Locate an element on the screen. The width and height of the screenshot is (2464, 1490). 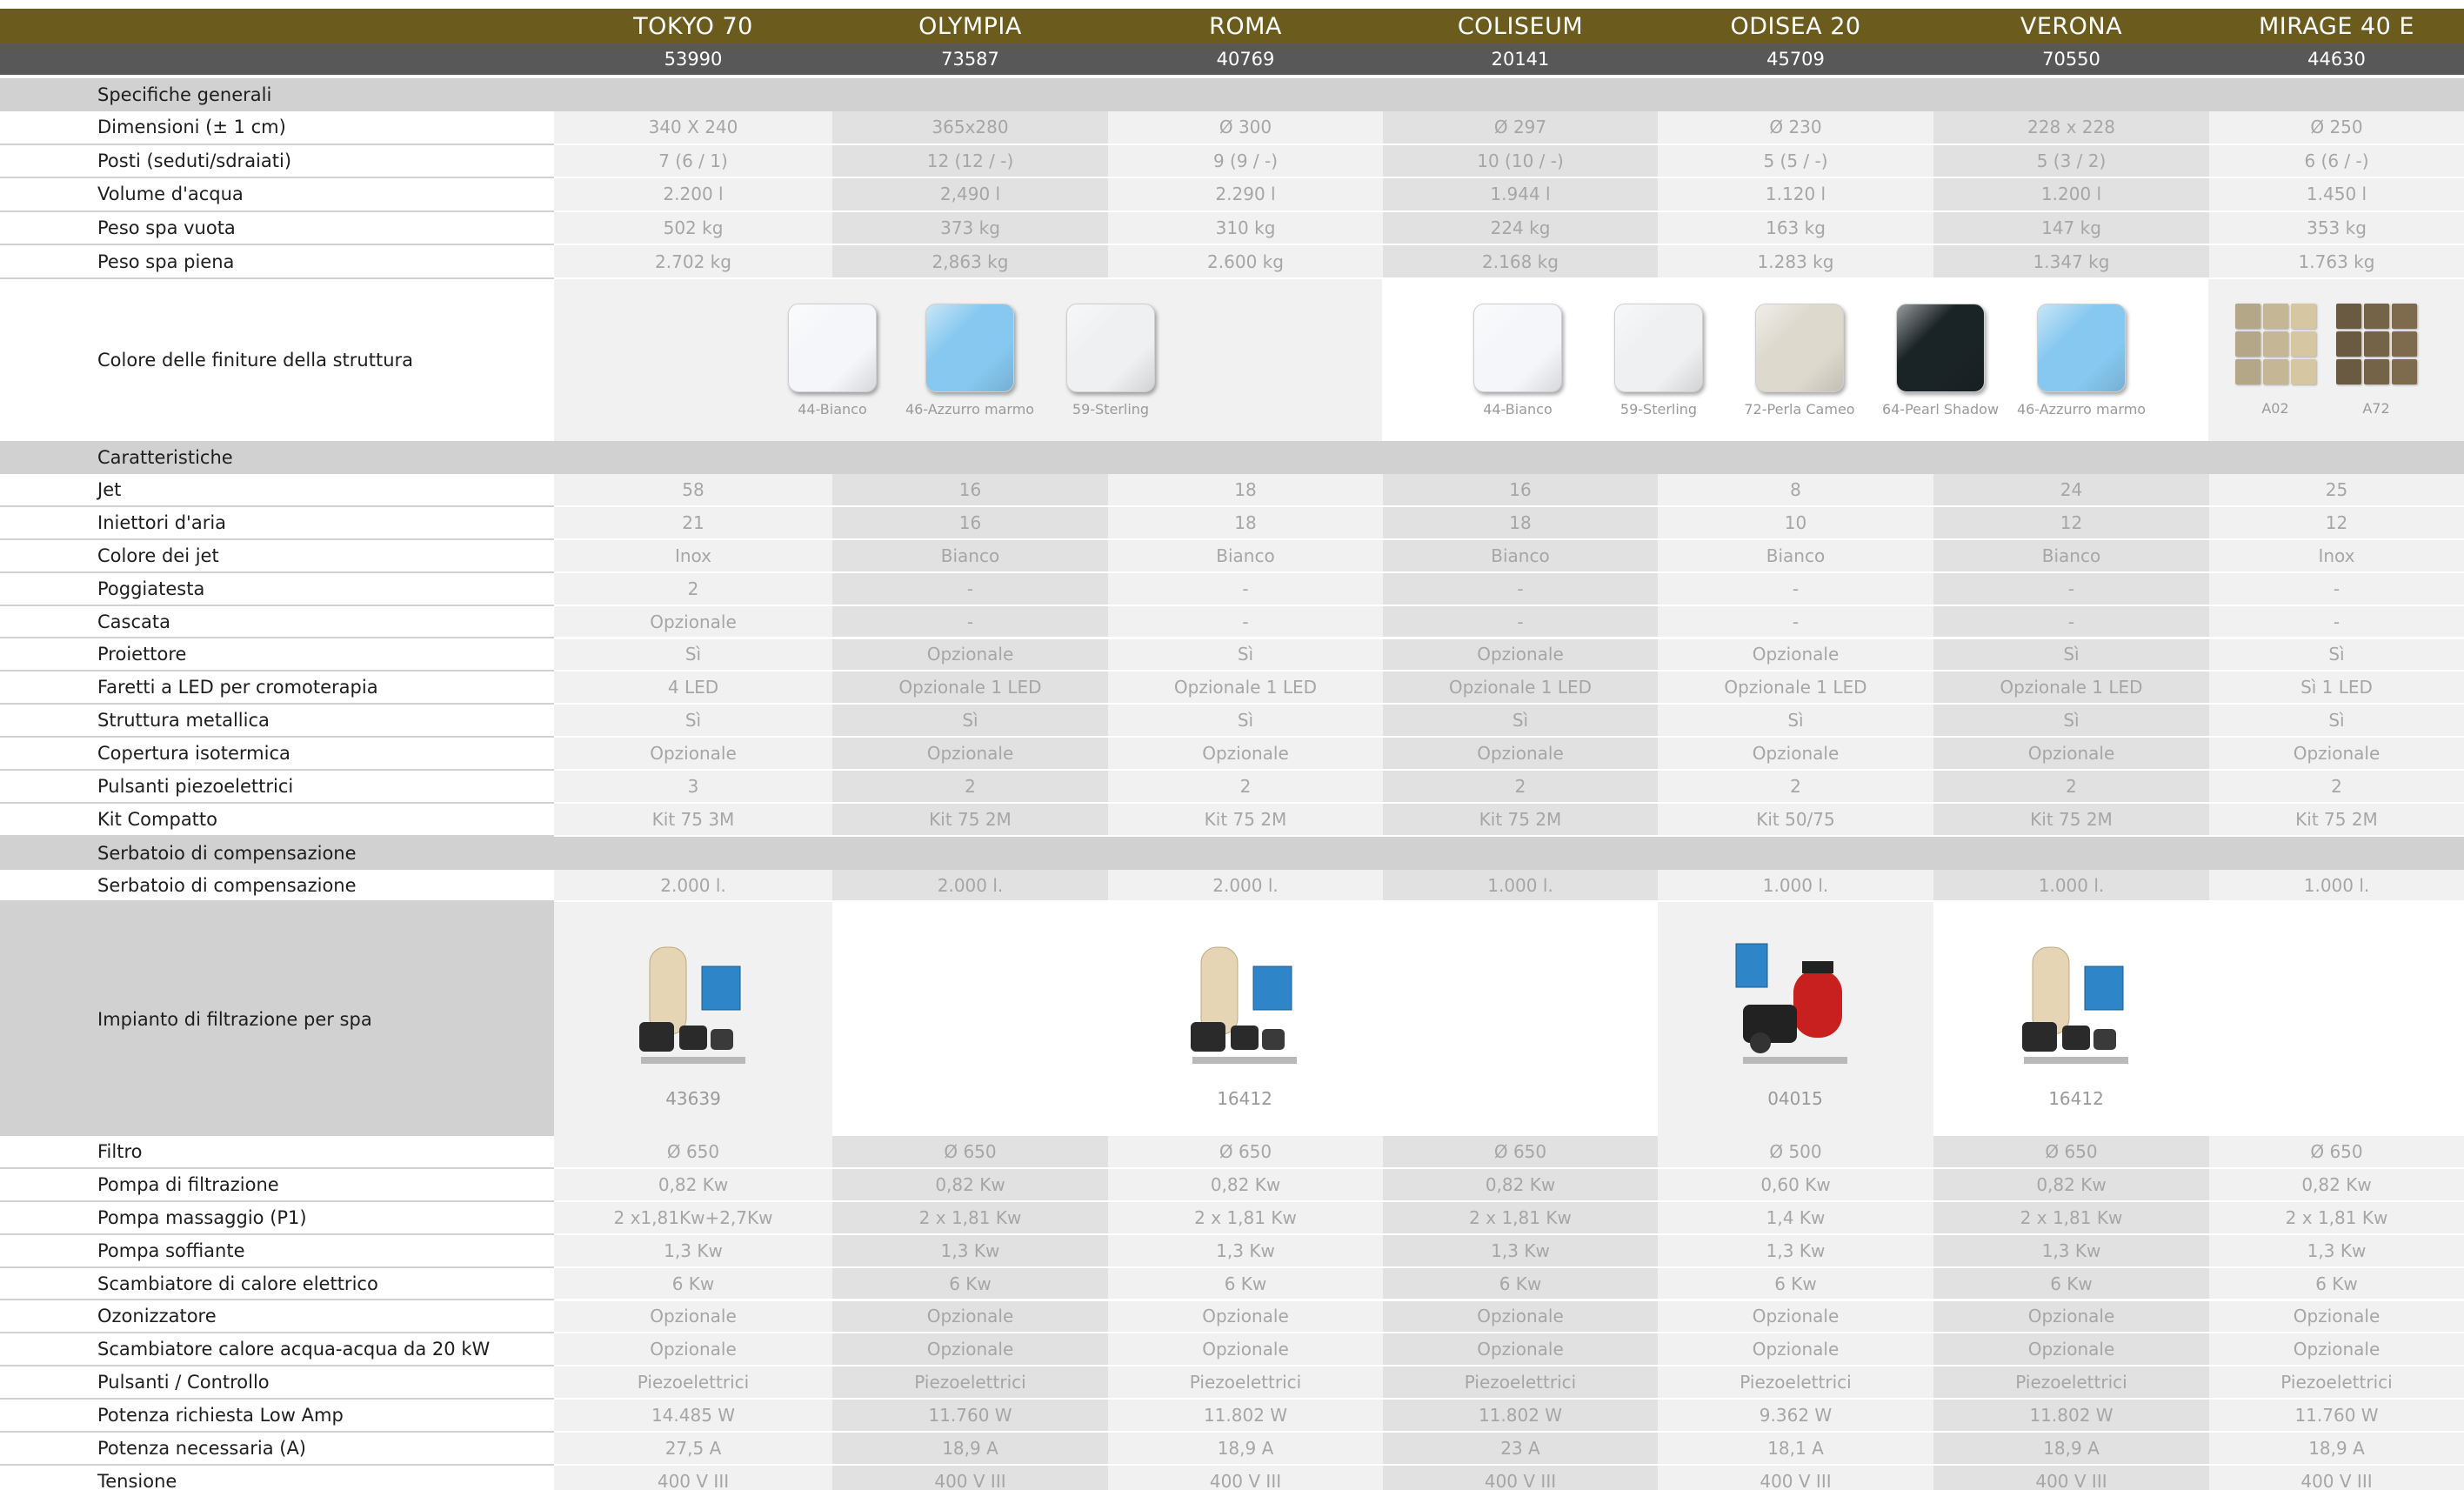
spec-value-verona: 6 Kw is located at coordinates (2071, 1284).